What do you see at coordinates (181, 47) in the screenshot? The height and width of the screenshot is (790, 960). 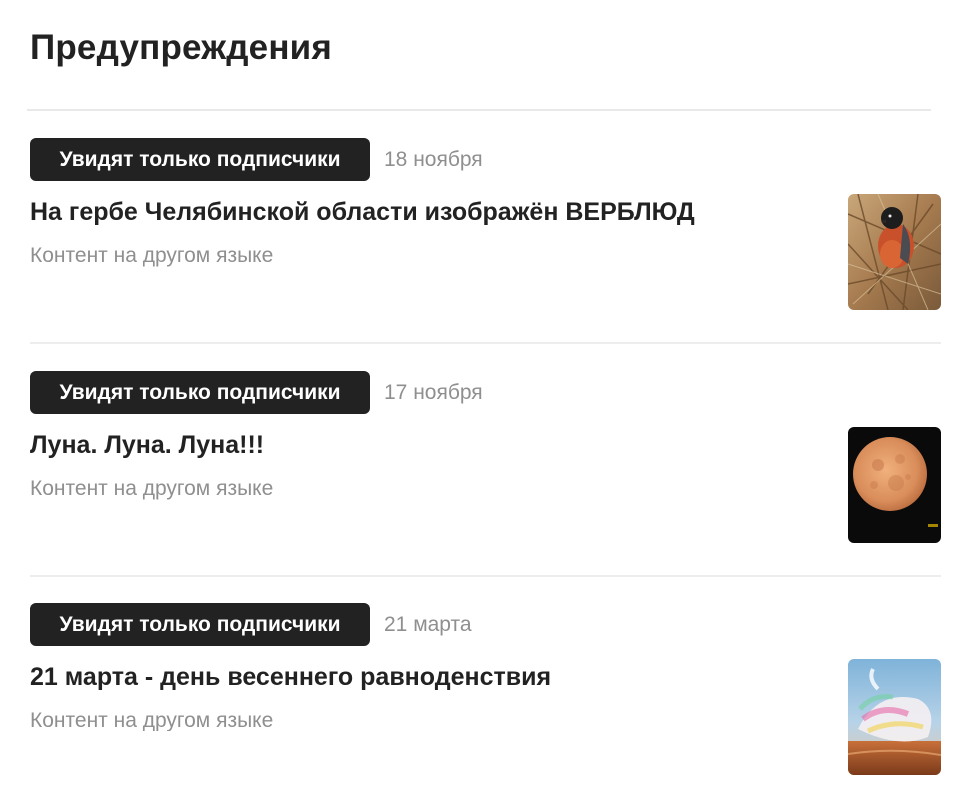 I see `page-title: Предупреждения` at bounding box center [181, 47].